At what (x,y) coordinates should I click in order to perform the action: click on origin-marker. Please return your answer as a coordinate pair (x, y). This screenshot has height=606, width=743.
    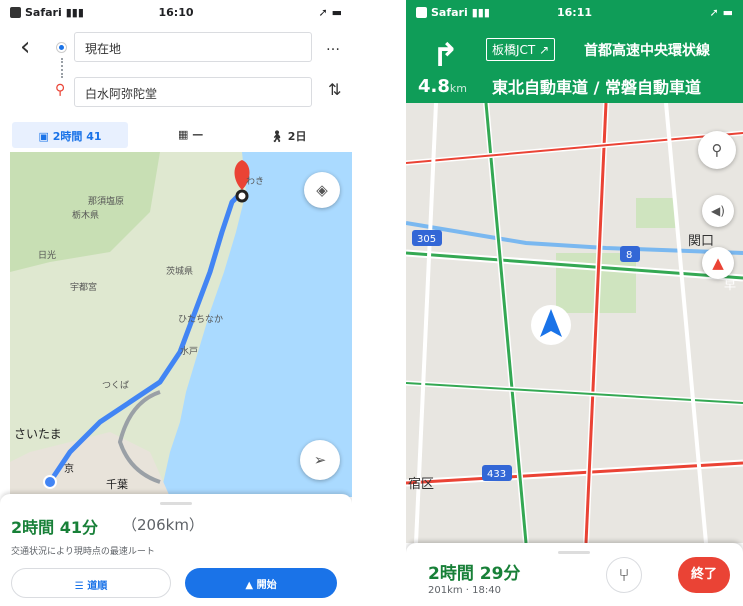
    Looking at the image, I should click on (50, 482).